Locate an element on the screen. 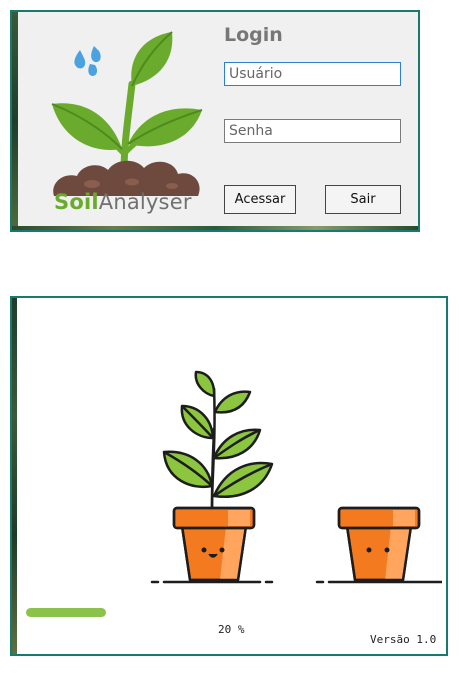 This screenshot has width=459, height=676. login-button: Acessar is located at coordinates (260, 199).